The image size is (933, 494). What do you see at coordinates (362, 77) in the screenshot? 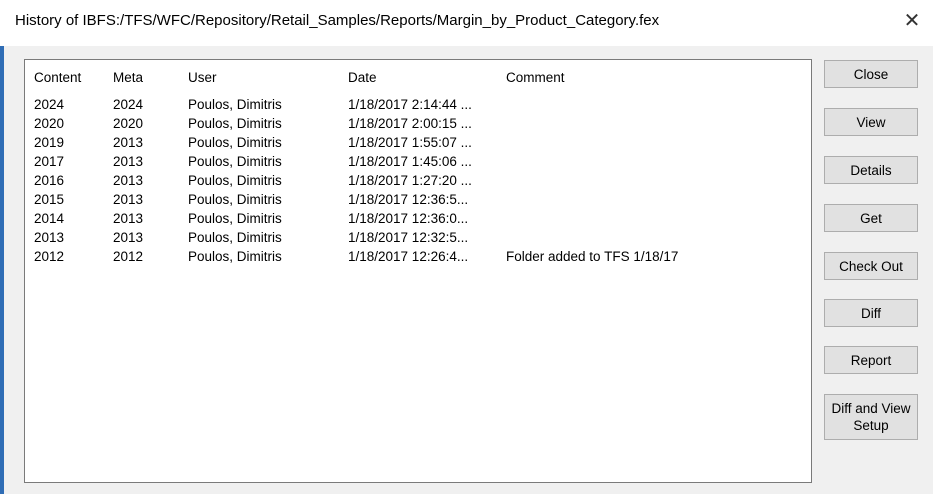
I see `column-header-date: Date` at bounding box center [362, 77].